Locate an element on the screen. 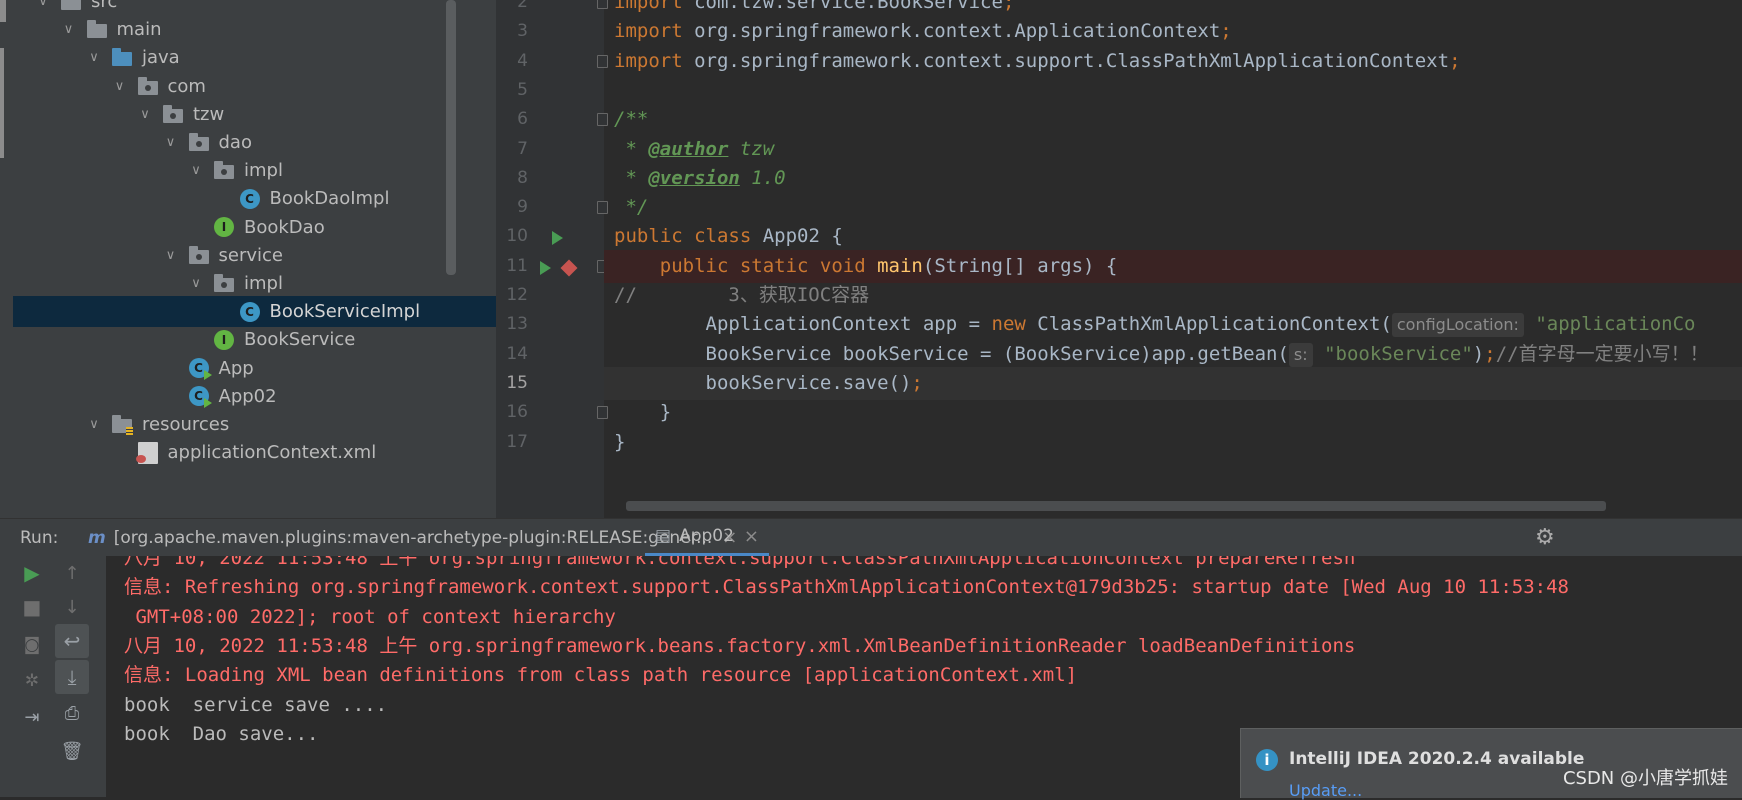 This screenshot has width=1742, height=800. exit-icon: ⇥ is located at coordinates (32, 717).